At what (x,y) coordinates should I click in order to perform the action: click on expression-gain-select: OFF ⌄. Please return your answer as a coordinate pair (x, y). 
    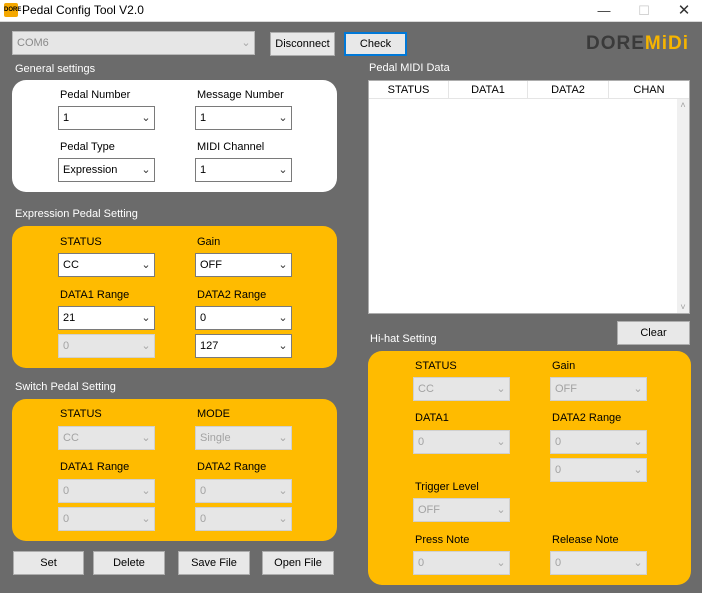
    Looking at the image, I should click on (243, 265).